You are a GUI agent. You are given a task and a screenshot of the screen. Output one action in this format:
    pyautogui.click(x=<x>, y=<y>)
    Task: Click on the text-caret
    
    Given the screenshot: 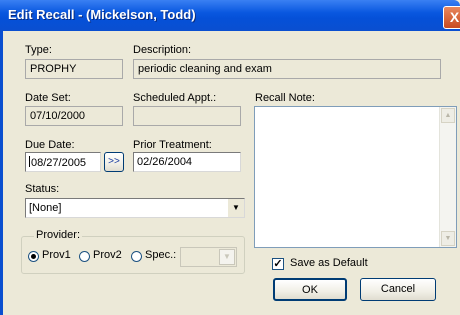 What is the action you would take?
    pyautogui.click(x=29, y=161)
    